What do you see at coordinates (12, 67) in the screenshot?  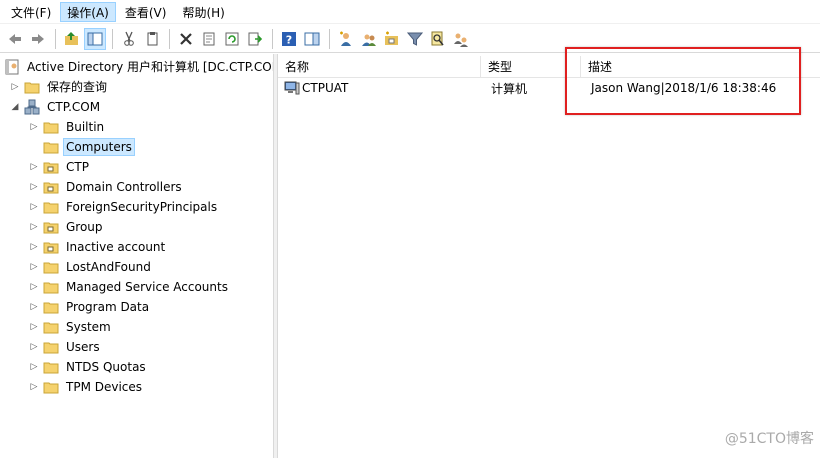 I see `ad-book-icon` at bounding box center [12, 67].